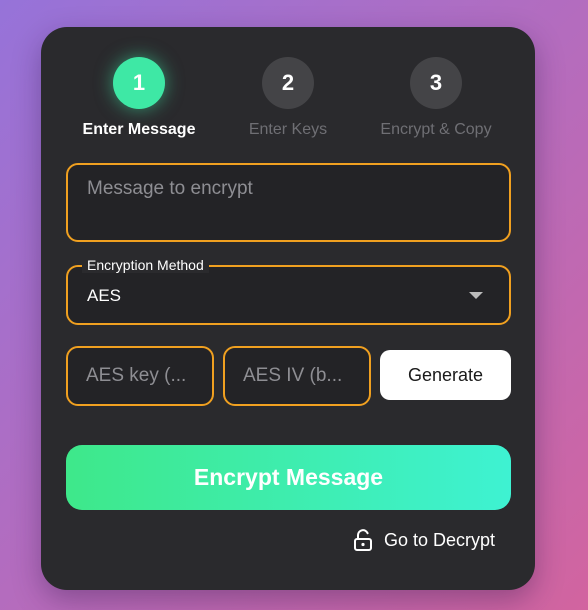  Describe the element at coordinates (139, 83) in the screenshot. I see `step-number: 1` at that location.